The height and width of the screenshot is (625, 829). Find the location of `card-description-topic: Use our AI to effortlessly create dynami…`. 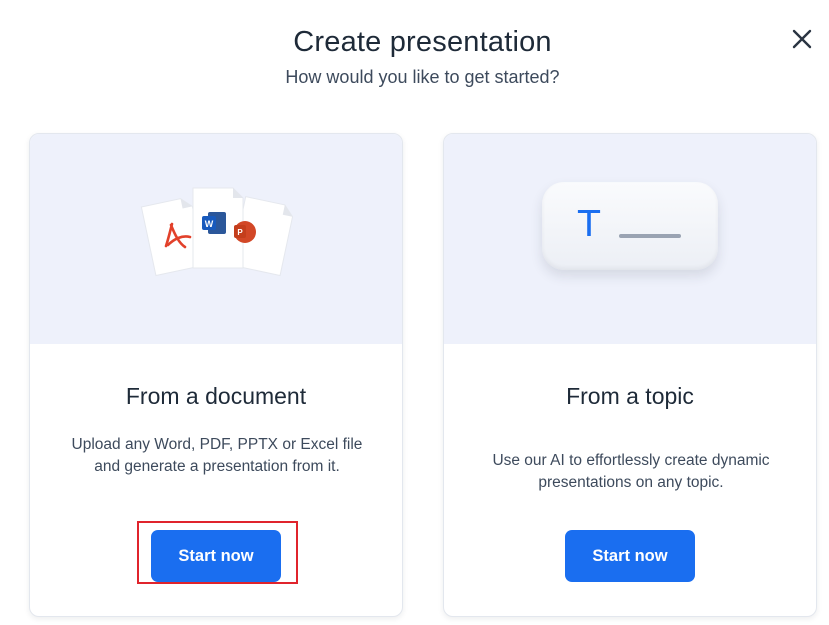

card-description-topic: Use our AI to effortlessly create dynami… is located at coordinates (631, 471).